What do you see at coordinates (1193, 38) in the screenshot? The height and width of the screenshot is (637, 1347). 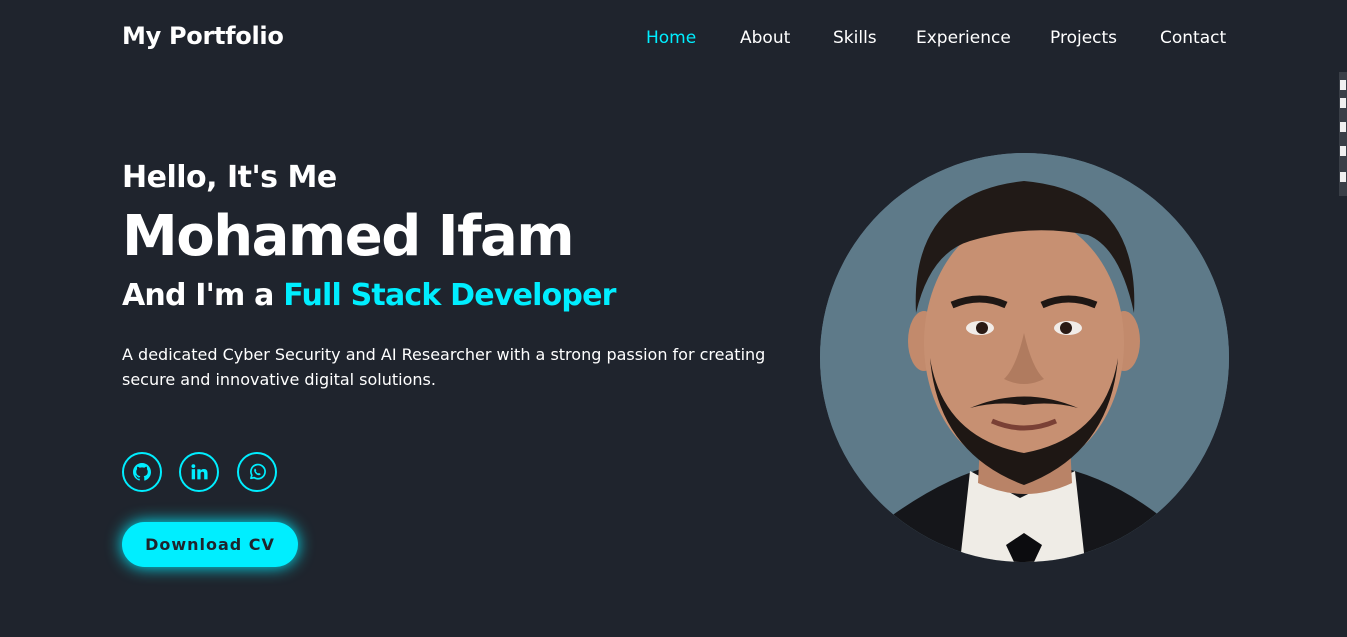 I see `nav-contact-link: Contact` at bounding box center [1193, 38].